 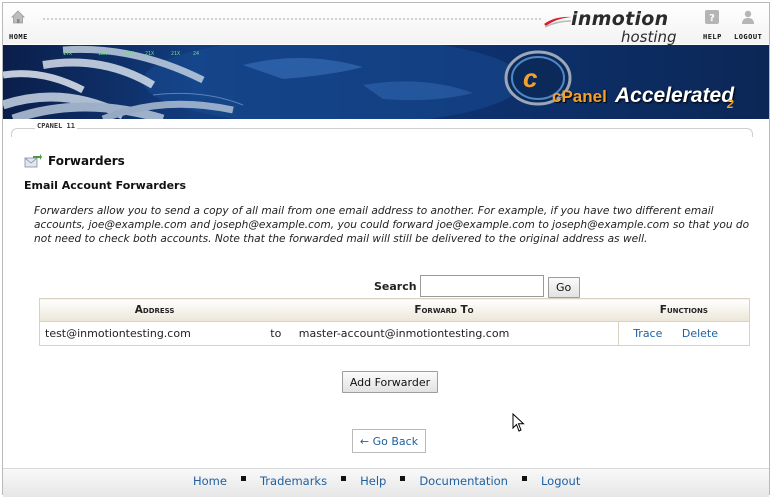 I want to click on help-icon: ?, so click(x=712, y=17).